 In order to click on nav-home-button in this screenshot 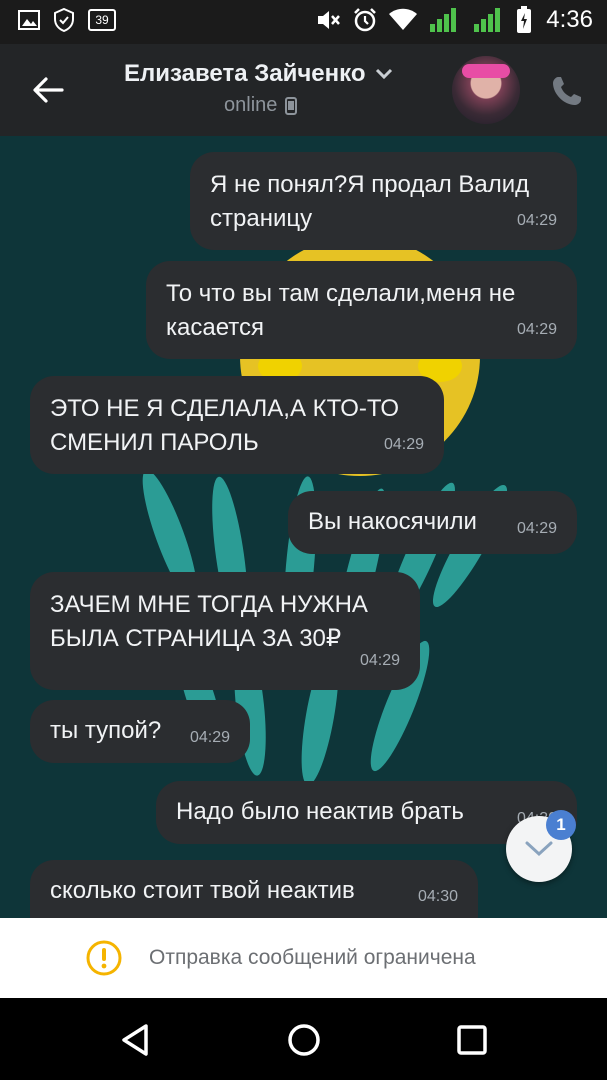, I will do `click(304, 1040)`.